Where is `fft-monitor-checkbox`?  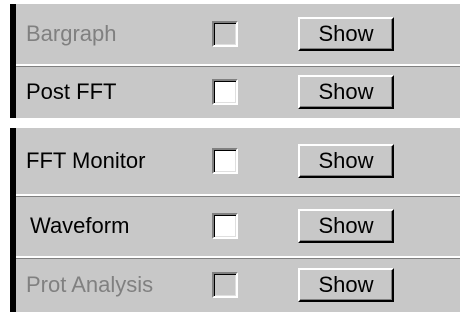
fft-monitor-checkbox is located at coordinates (225, 161).